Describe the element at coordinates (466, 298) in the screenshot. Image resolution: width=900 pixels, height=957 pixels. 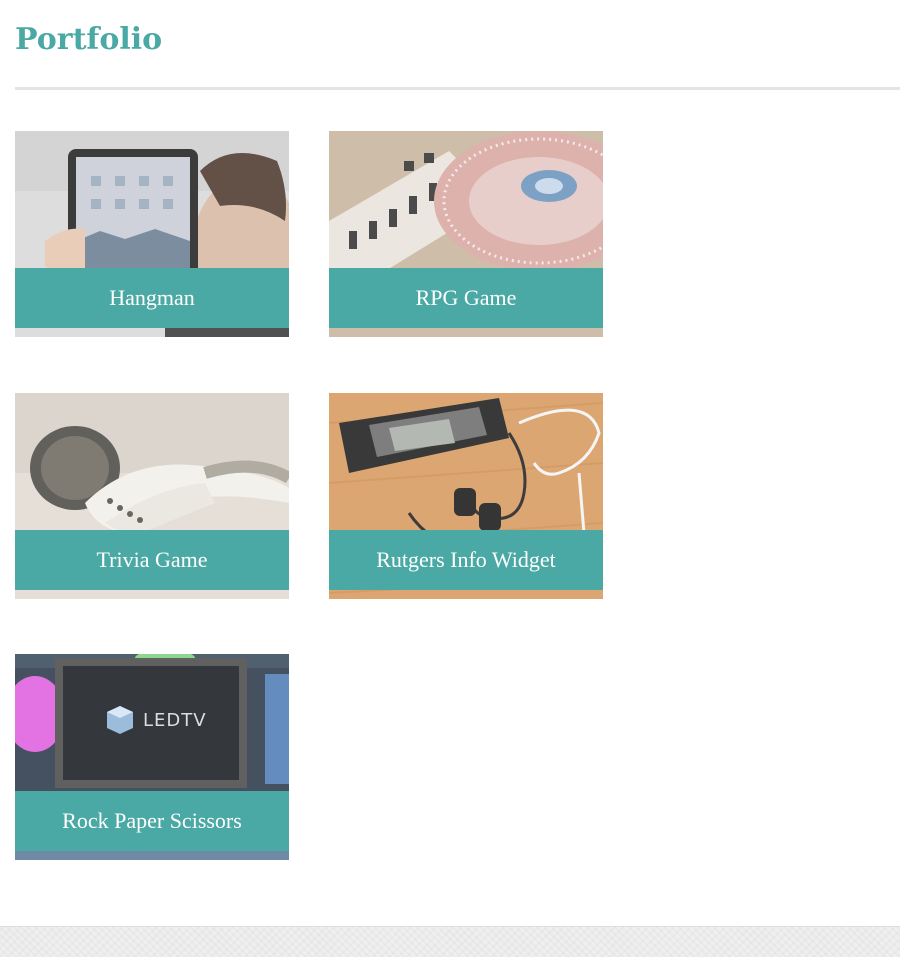
I see `portfolio-item-label: RPG Game` at that location.